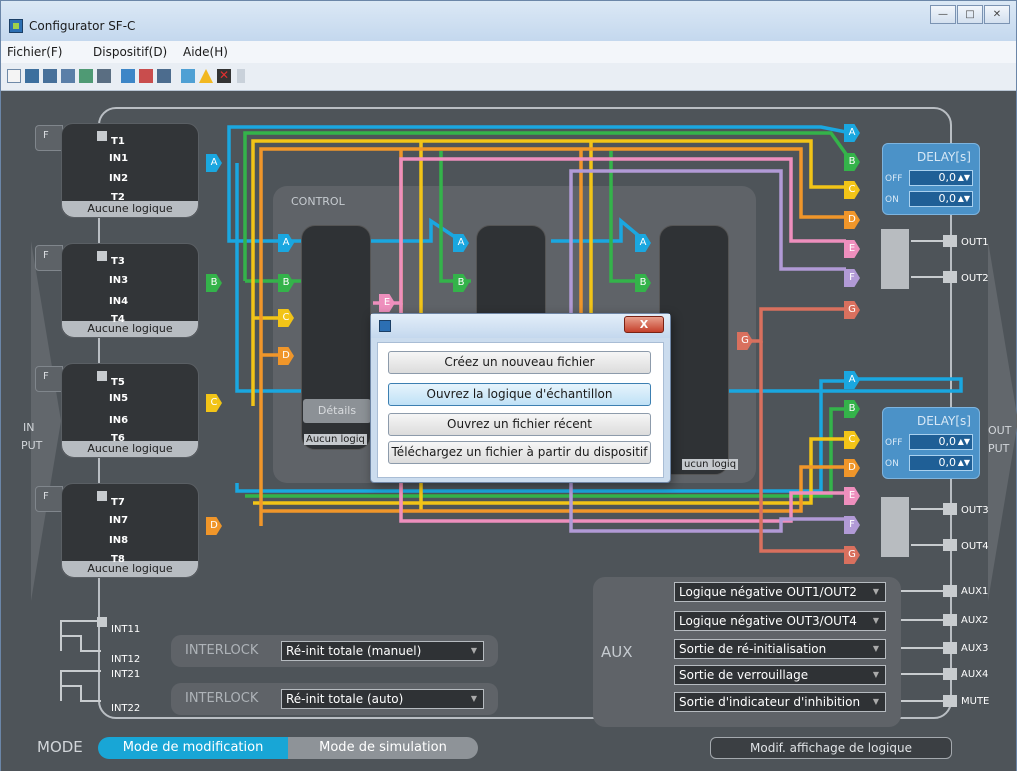 The width and height of the screenshot is (1017, 771). I want to click on menu-fichier: Fichier(F), so click(34, 52).